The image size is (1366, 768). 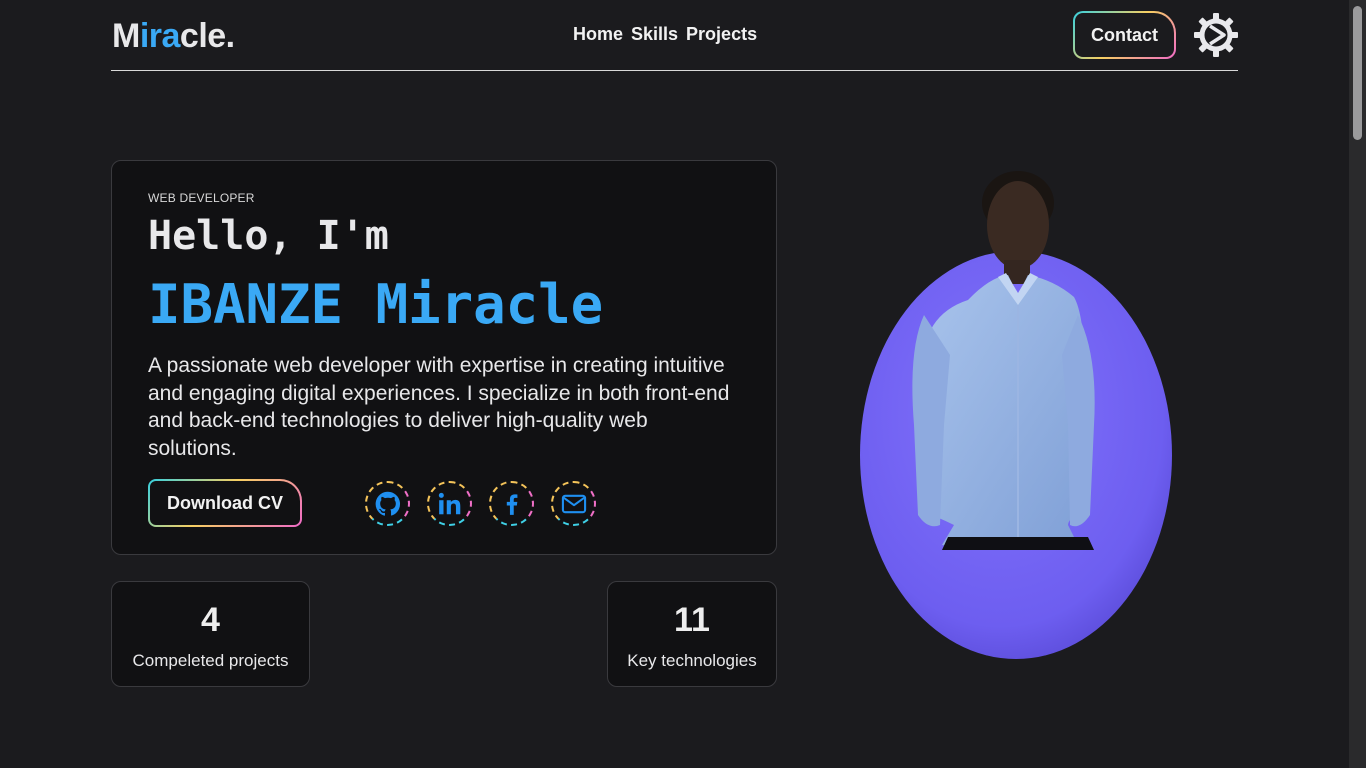 I want to click on mail-link, so click(x=573, y=503).